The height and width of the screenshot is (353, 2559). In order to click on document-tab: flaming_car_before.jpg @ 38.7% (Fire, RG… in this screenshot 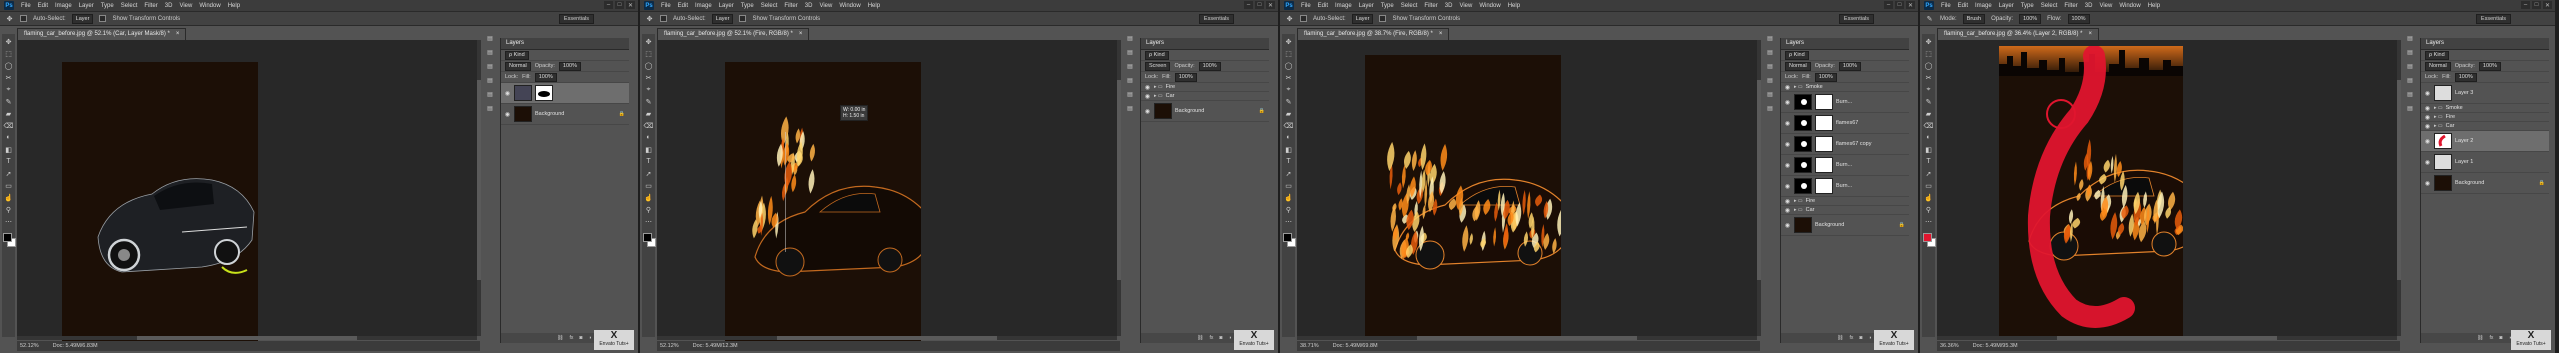, I will do `click(1373, 34)`.